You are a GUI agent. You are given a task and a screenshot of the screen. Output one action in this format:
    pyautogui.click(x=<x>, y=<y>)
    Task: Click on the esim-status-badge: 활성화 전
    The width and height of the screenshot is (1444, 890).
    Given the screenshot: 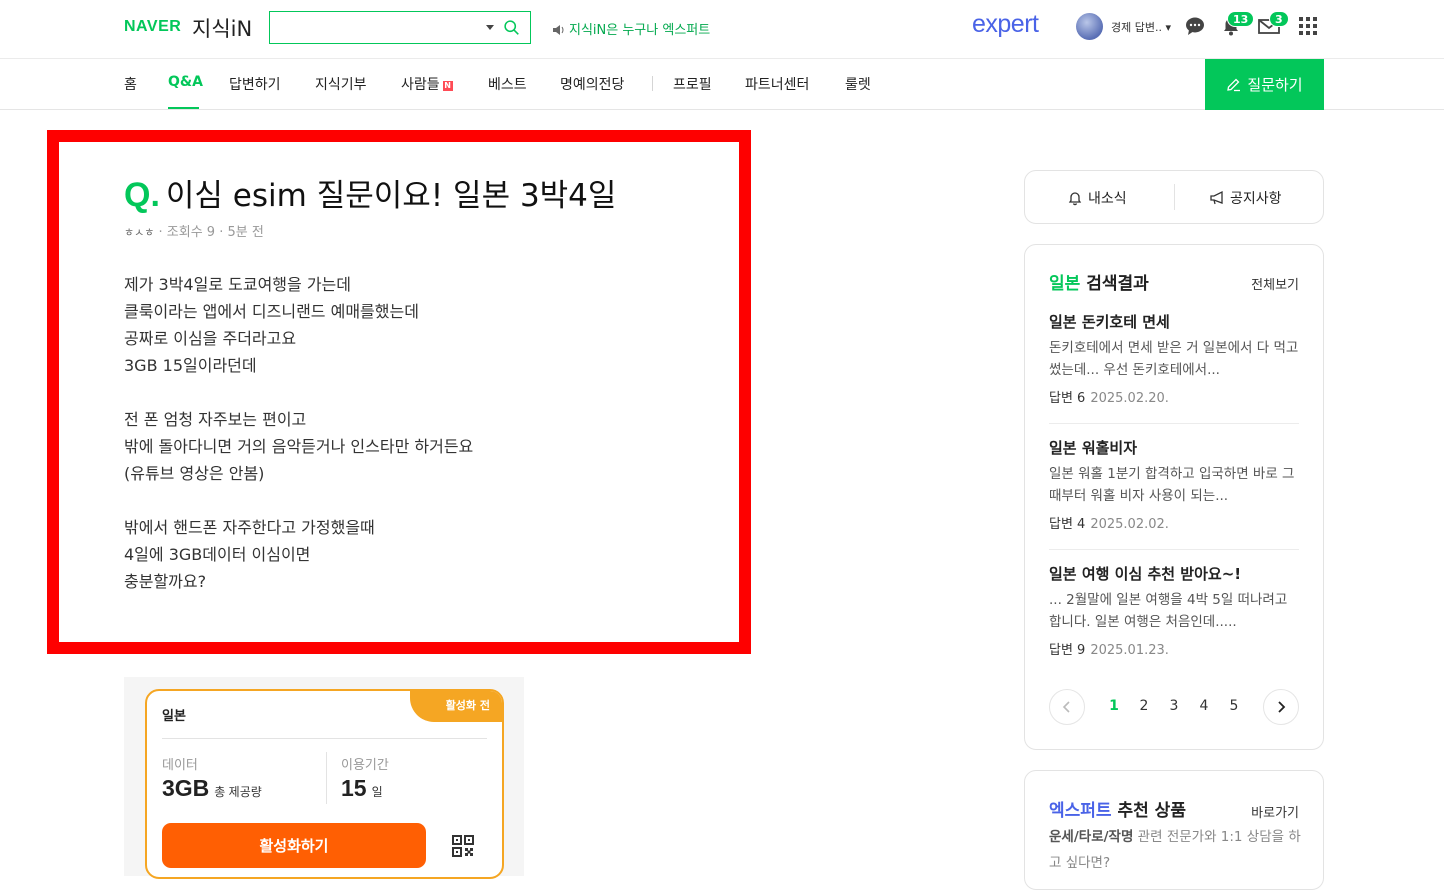 What is the action you would take?
    pyautogui.click(x=456, y=706)
    